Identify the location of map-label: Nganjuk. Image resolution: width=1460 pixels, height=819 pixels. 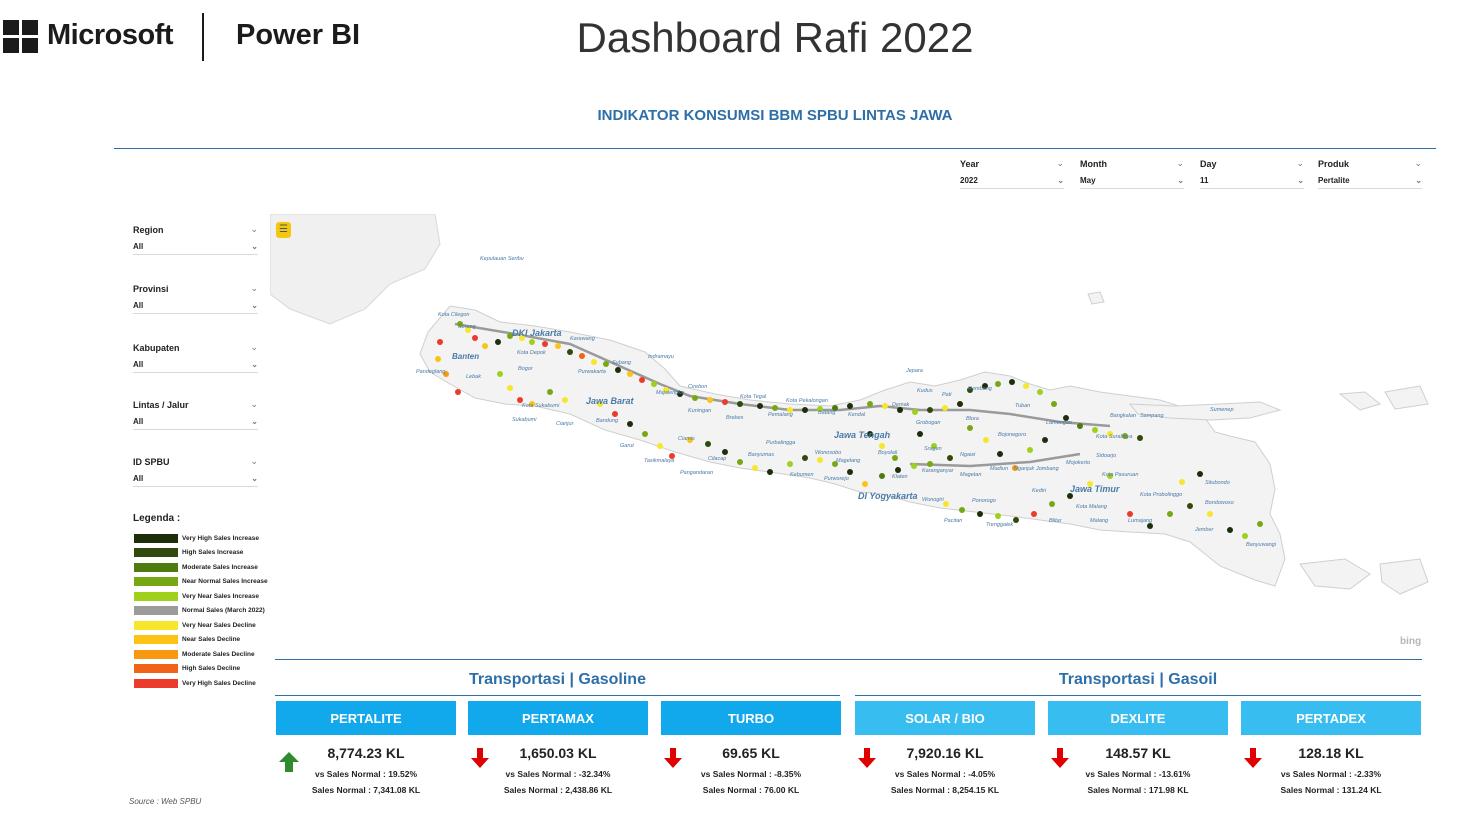
(1024, 469).